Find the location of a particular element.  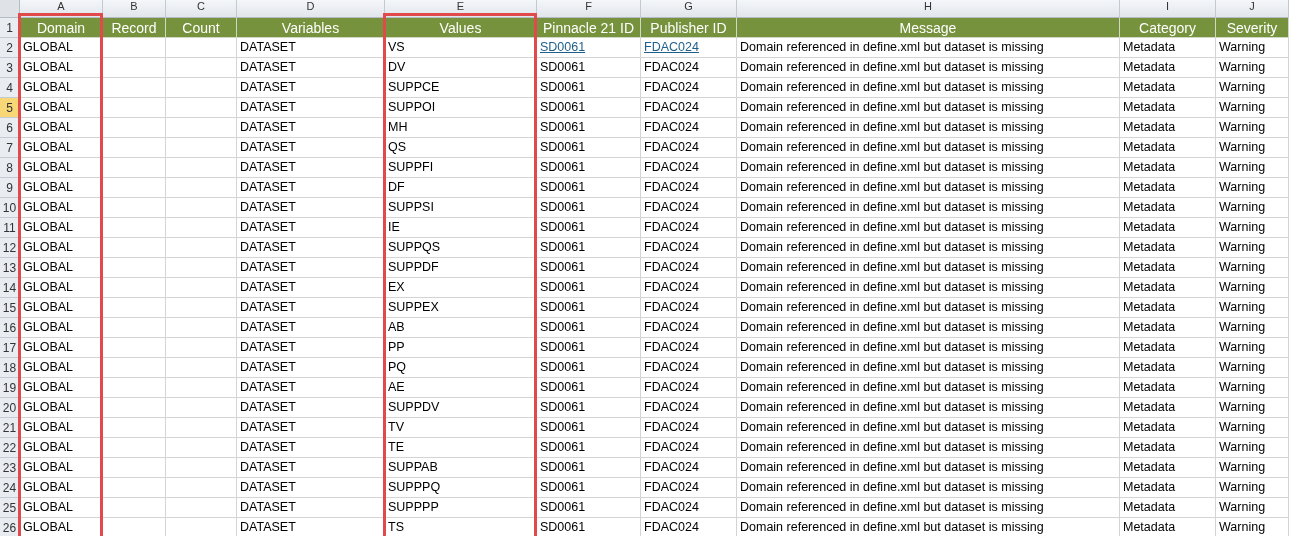

table-cell: SUPPQS is located at coordinates (461, 248).